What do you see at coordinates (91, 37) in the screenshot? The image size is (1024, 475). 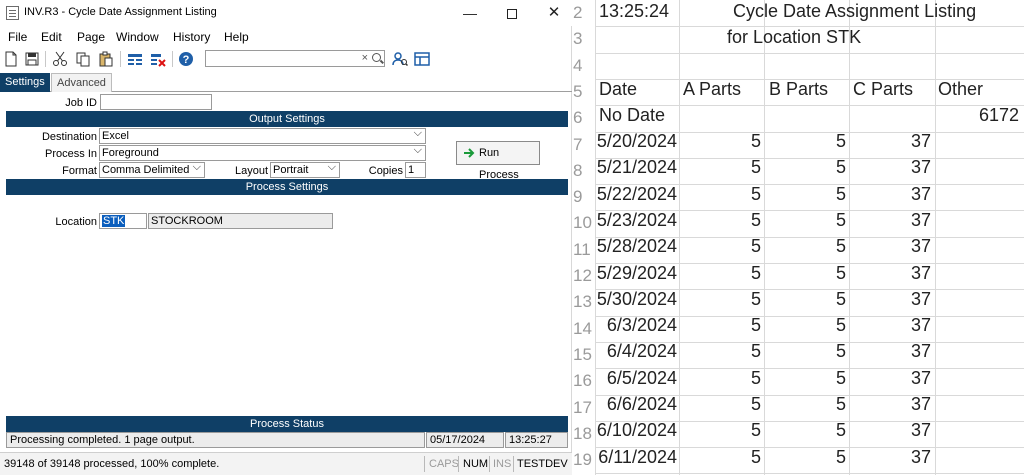 I see `menu-page: Page` at bounding box center [91, 37].